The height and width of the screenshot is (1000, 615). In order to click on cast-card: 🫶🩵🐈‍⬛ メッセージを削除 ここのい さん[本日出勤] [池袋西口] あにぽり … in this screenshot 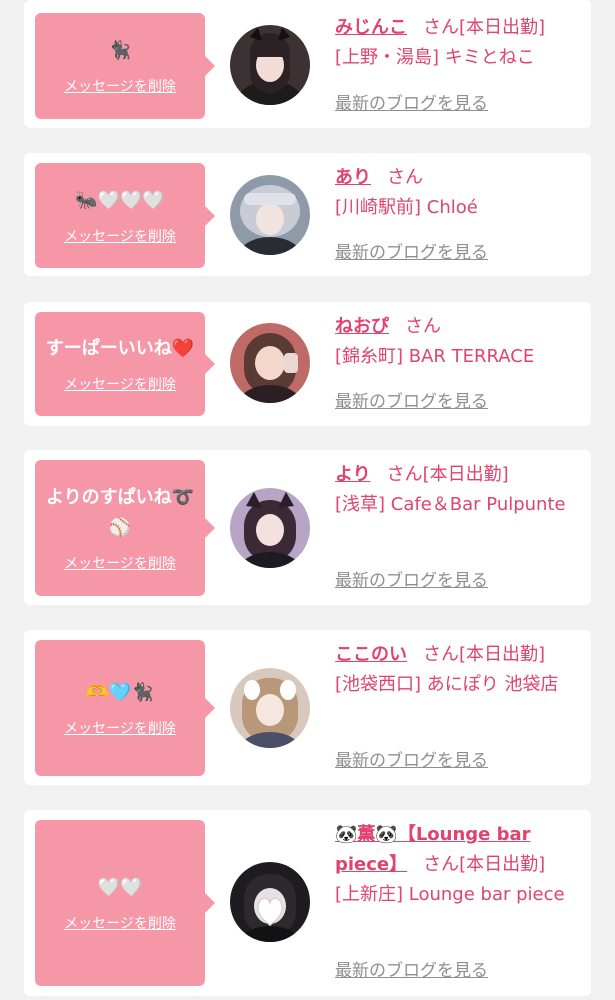, I will do `click(307, 707)`.